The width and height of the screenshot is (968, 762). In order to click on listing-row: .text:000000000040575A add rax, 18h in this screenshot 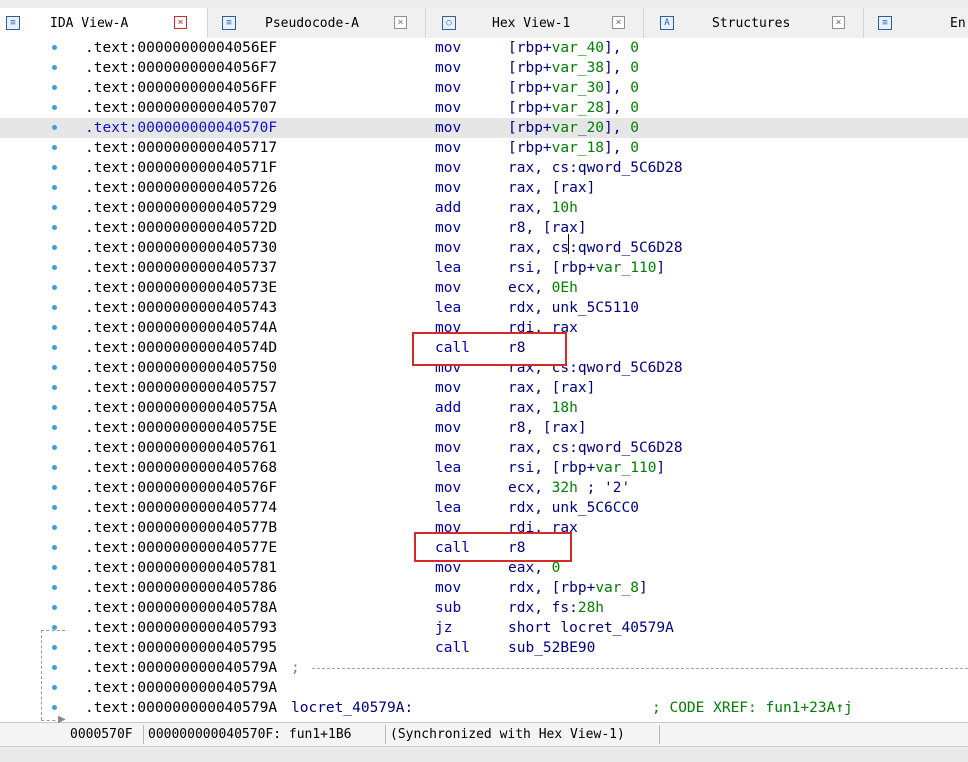, I will do `click(484, 408)`.